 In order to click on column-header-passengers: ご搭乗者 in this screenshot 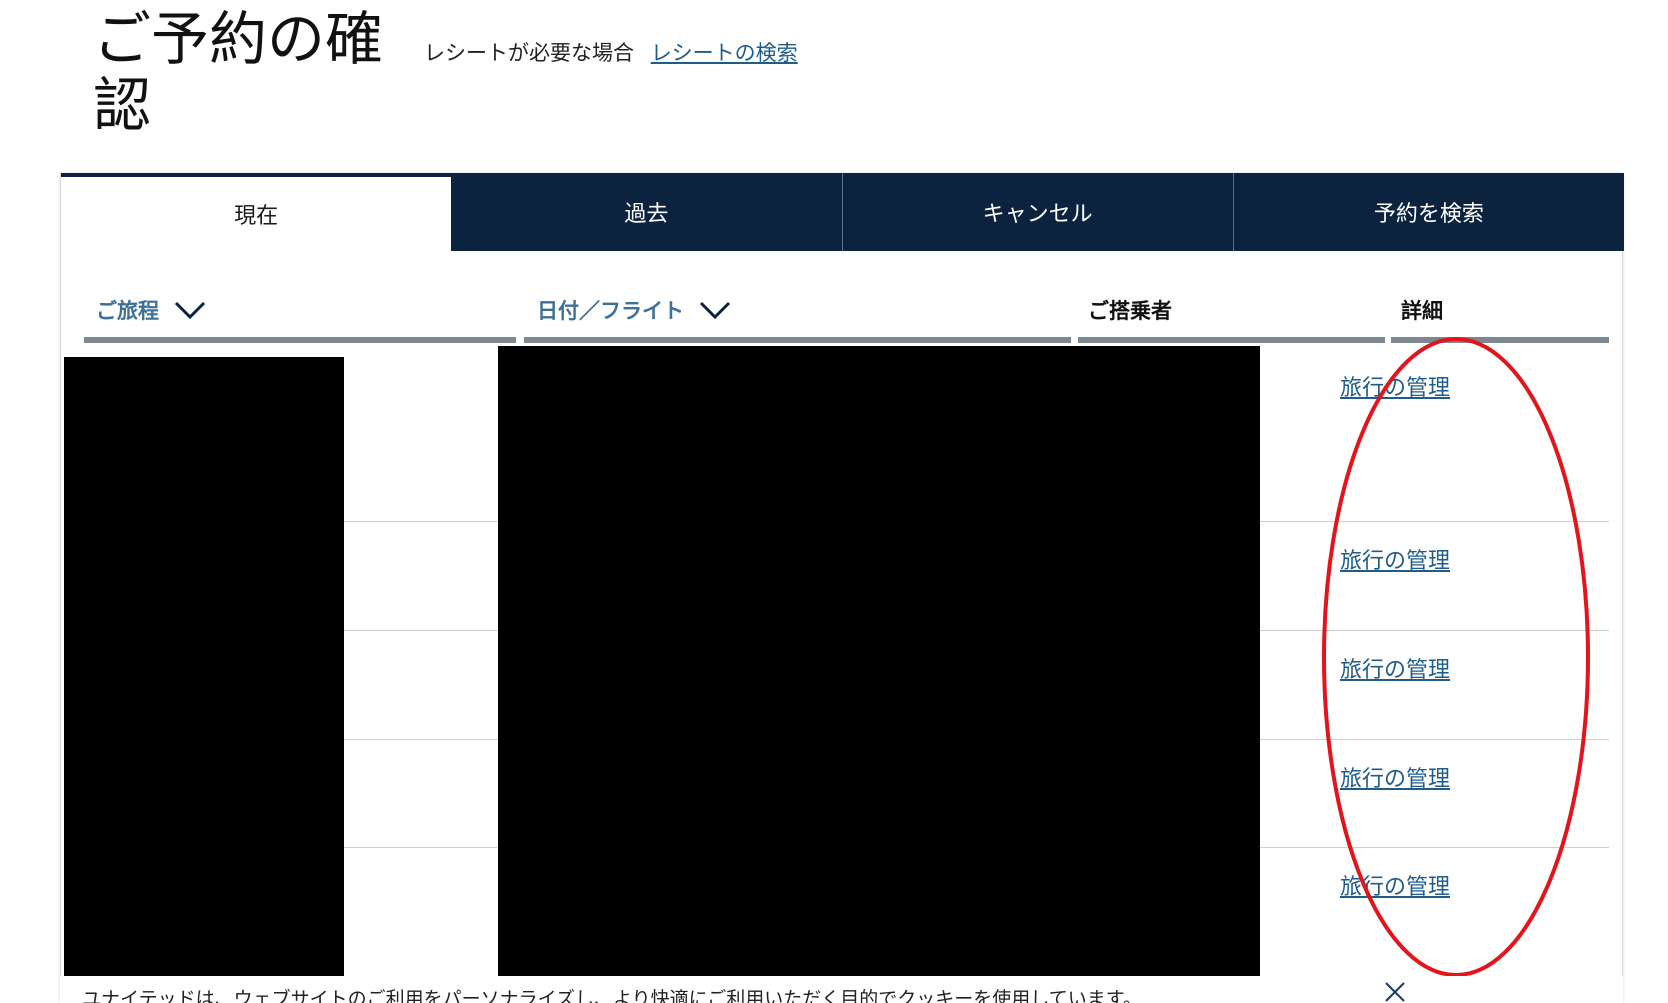, I will do `click(1231, 315)`.